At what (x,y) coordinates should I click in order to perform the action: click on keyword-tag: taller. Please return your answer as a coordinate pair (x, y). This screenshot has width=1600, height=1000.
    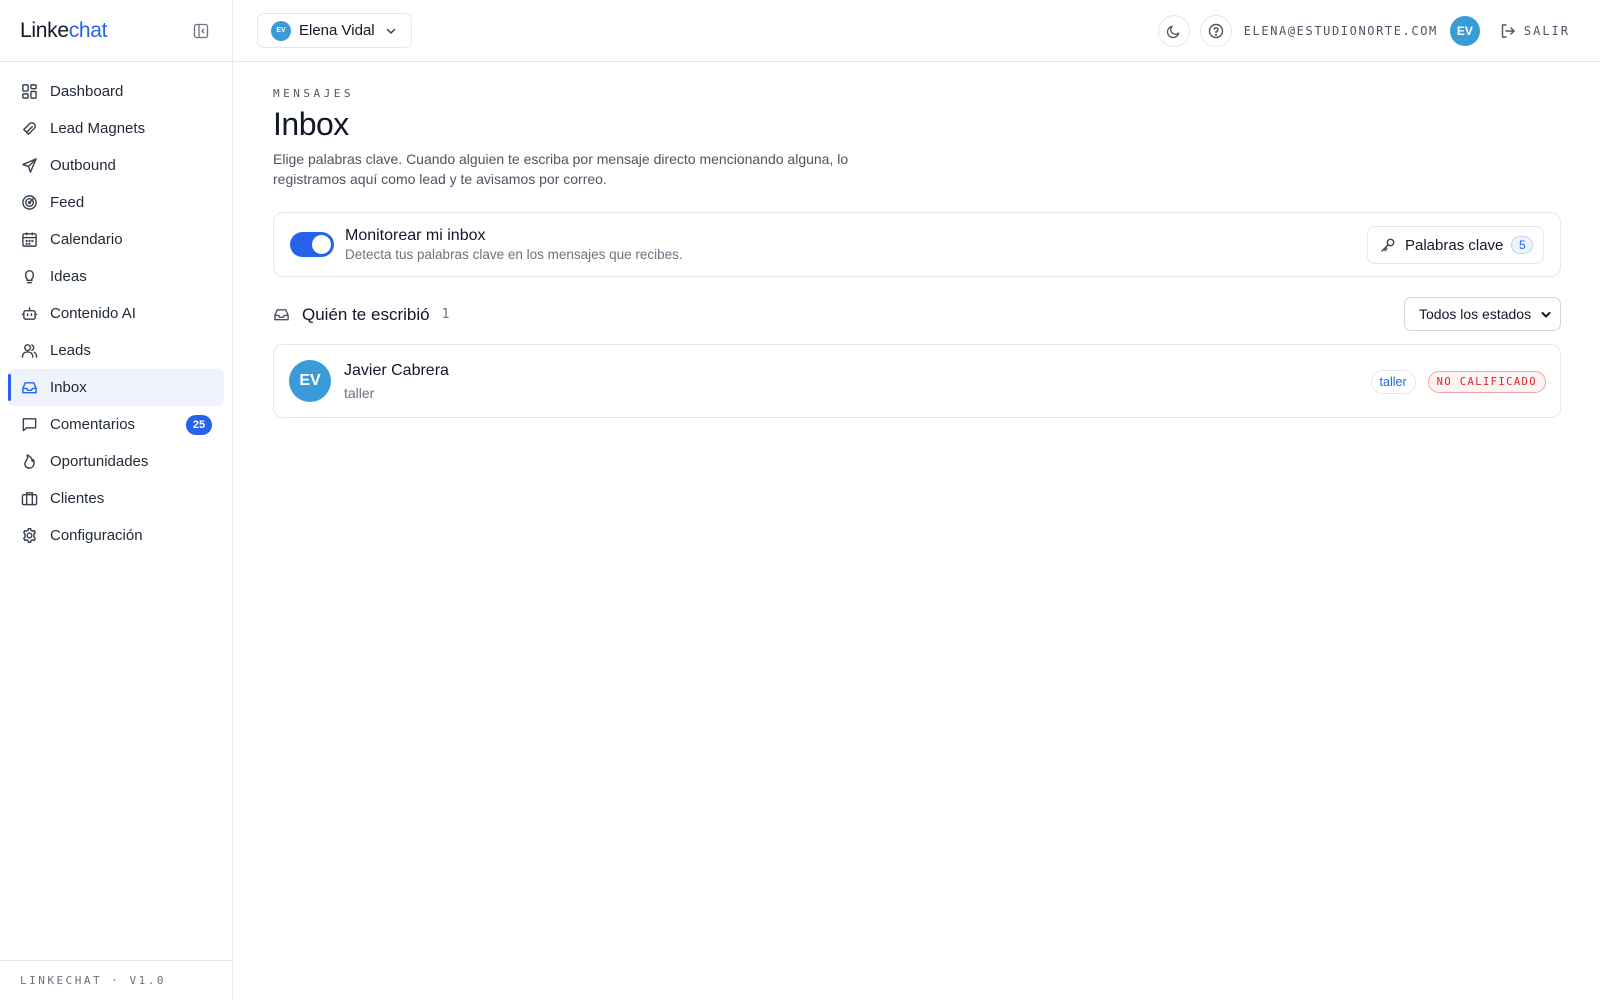
    Looking at the image, I should click on (1393, 382).